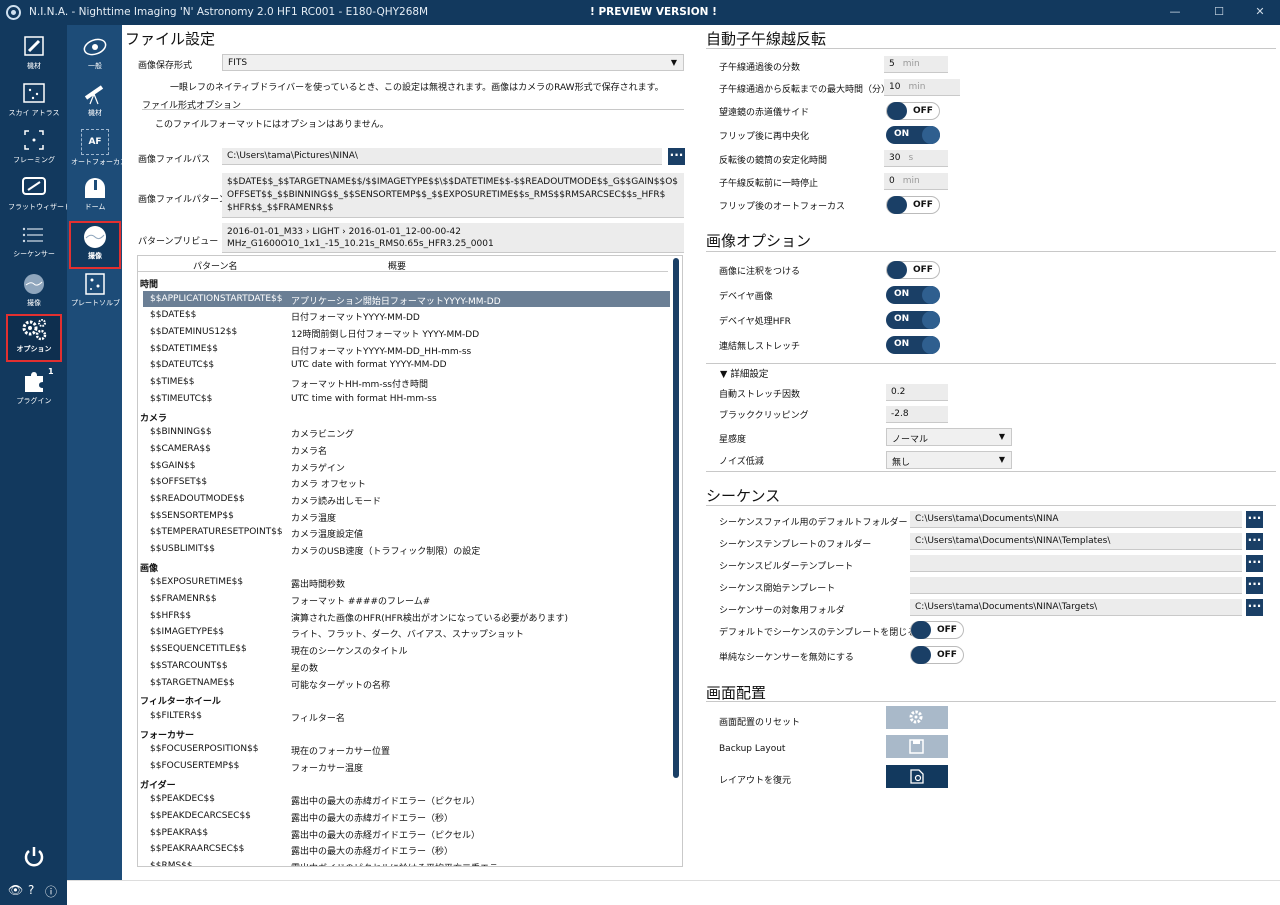 This screenshot has height=905, width=1280. What do you see at coordinates (782, 207) in the screenshot?
I see `autofocus-after-flip-label: フリップ後のオートフォーカス` at bounding box center [782, 207].